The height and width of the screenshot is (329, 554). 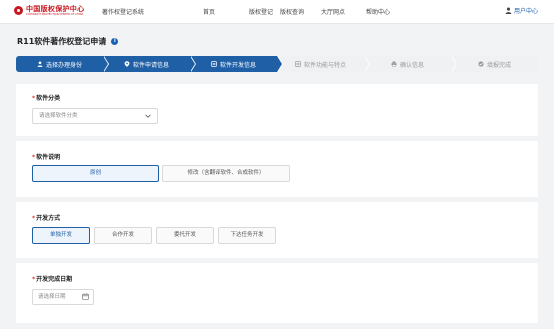 I want to click on nav-help-center: 帮助中心, so click(x=378, y=11).